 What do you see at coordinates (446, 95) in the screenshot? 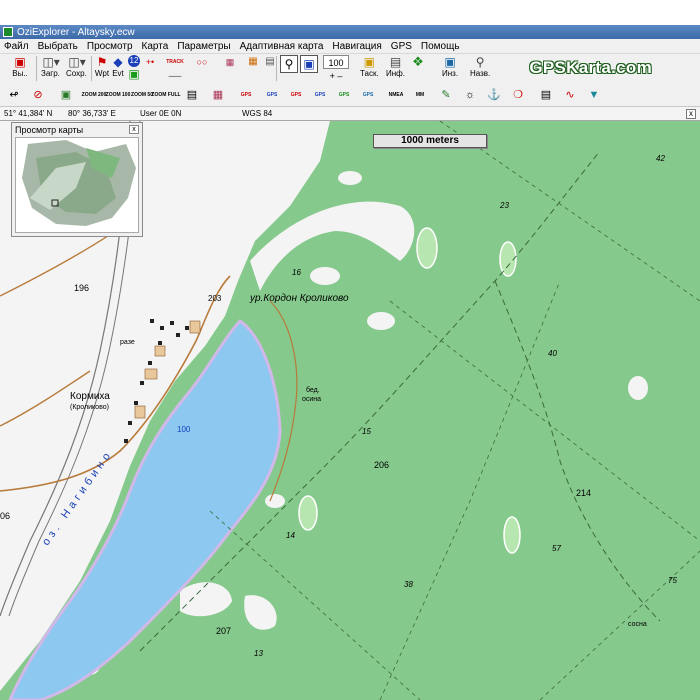
I see `pen-button: ✎` at bounding box center [446, 95].